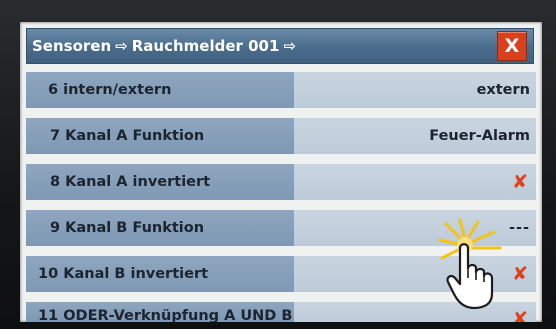 The width and height of the screenshot is (556, 329). I want to click on close-button: X, so click(512, 46).